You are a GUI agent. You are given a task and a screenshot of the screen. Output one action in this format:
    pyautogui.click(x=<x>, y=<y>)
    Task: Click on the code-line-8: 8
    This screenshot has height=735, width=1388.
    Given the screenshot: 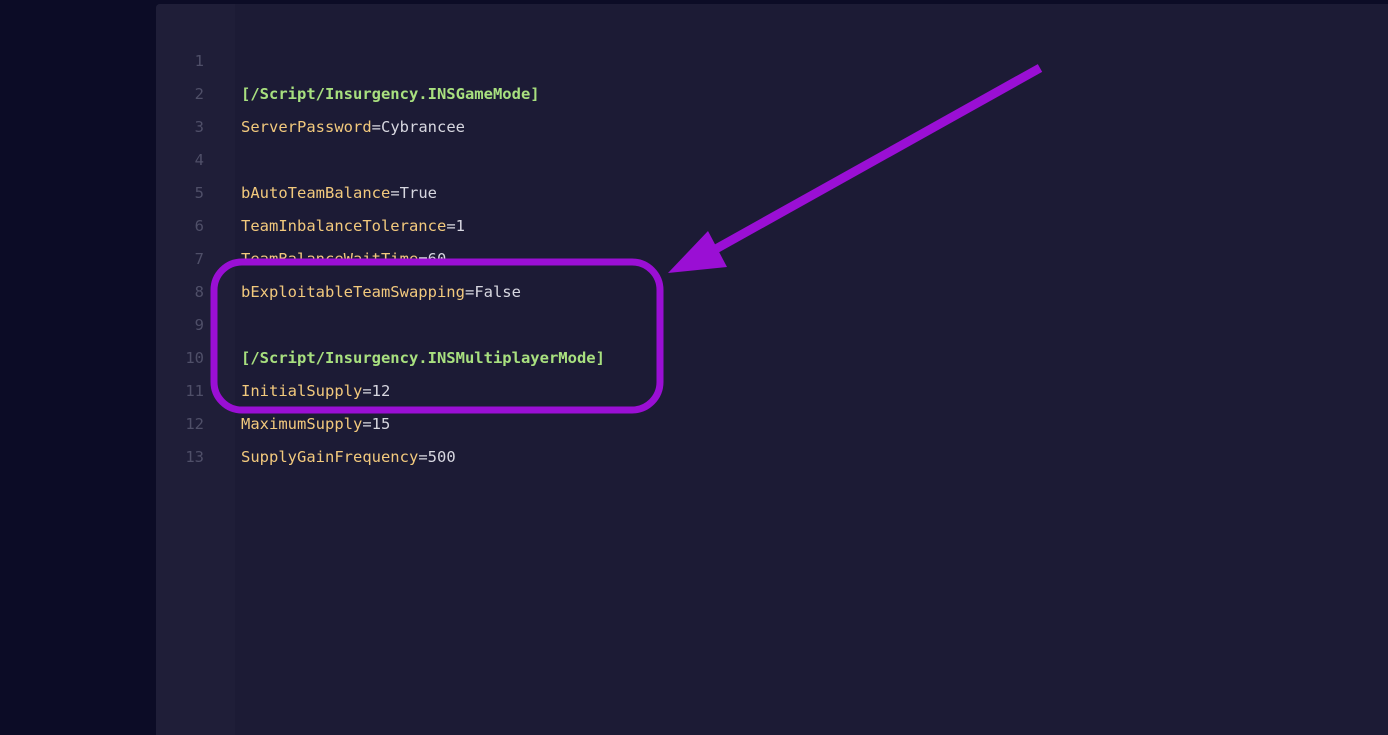 What is the action you would take?
    pyautogui.click(x=772, y=272)
    